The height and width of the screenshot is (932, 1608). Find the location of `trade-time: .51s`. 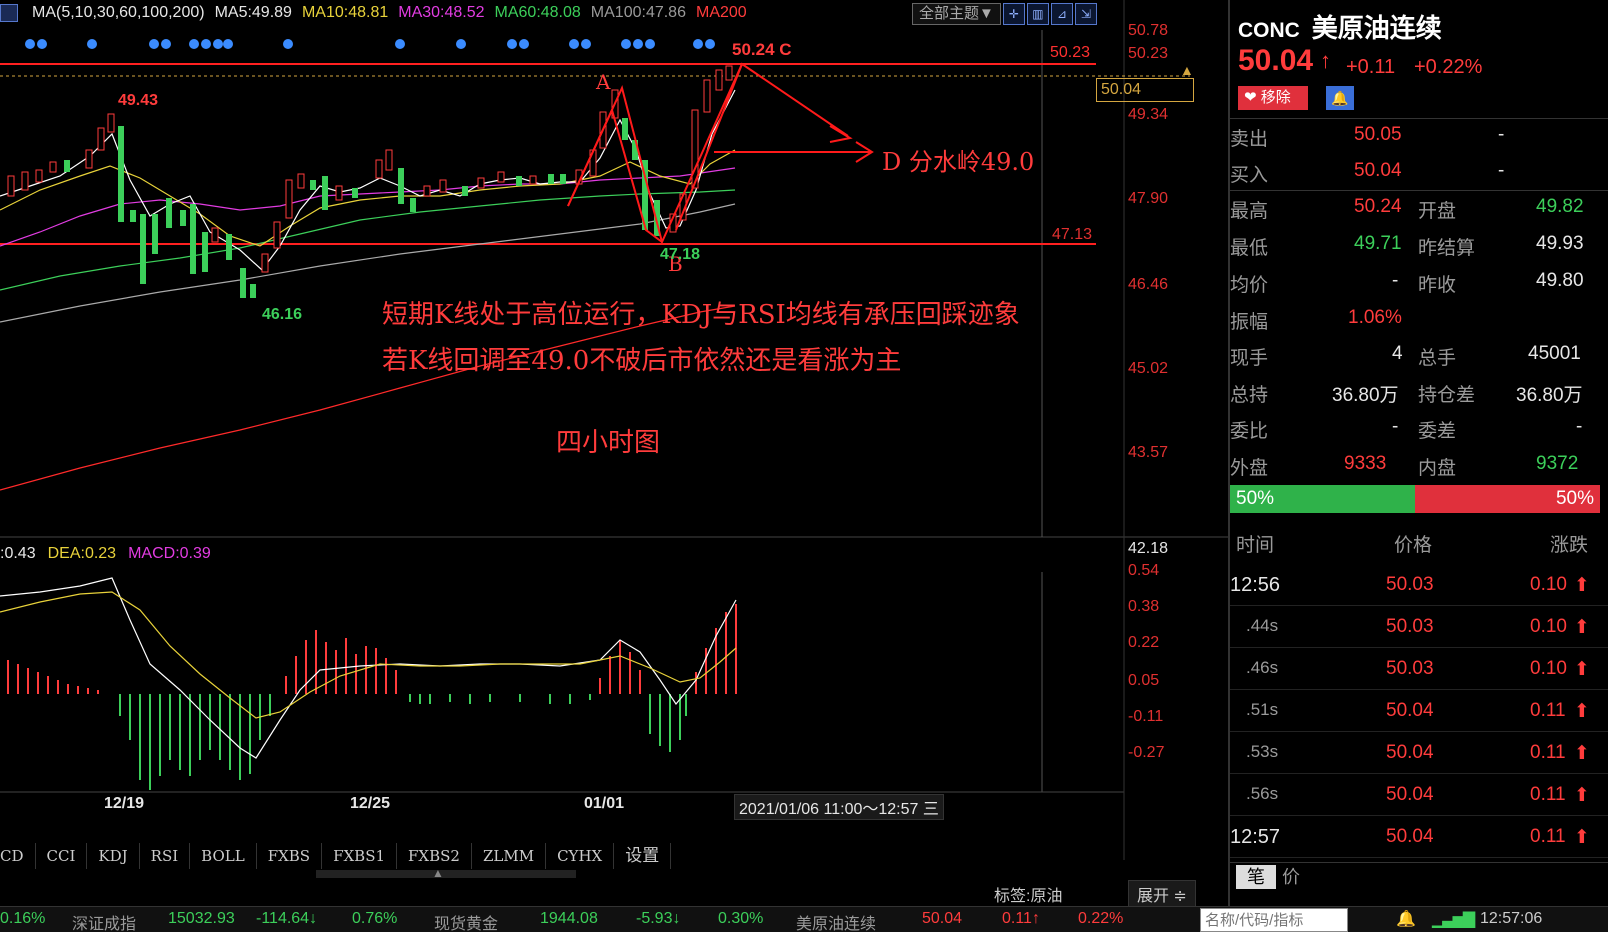

trade-time: .51s is located at coordinates (1262, 709).